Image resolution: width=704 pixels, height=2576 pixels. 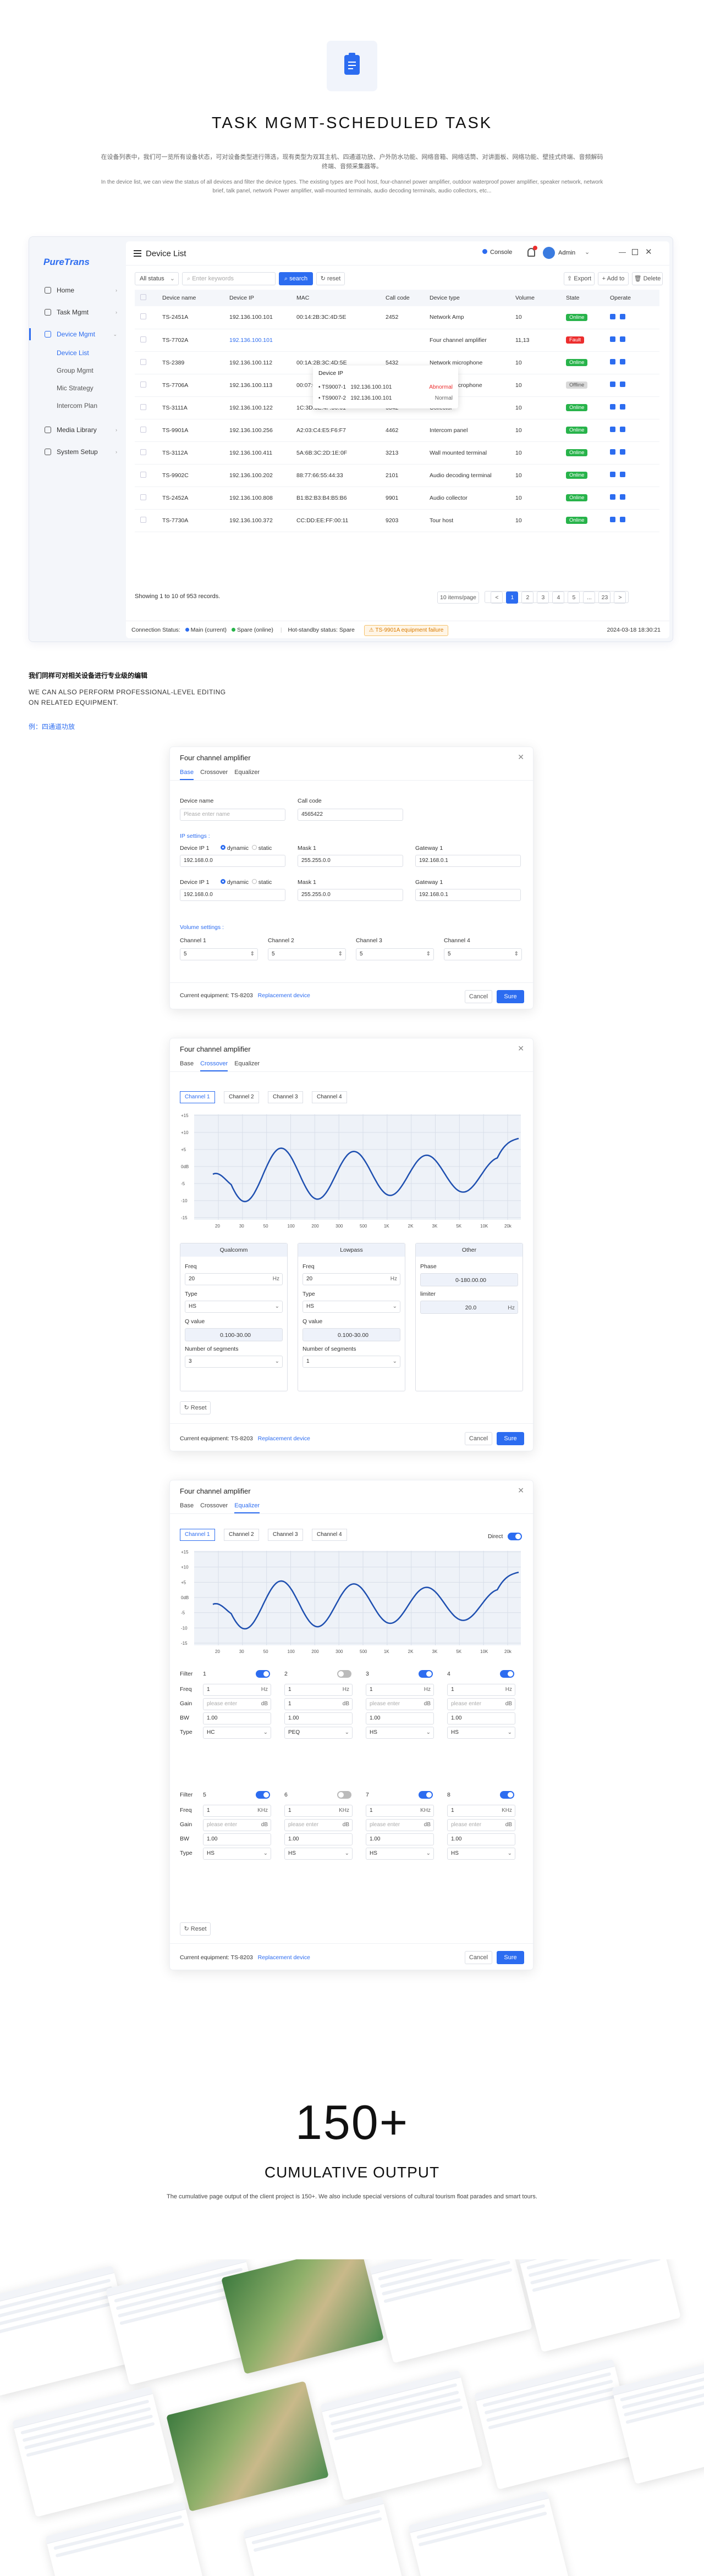 What do you see at coordinates (579, 278) in the screenshot?
I see `export-button: ⇪ Export` at bounding box center [579, 278].